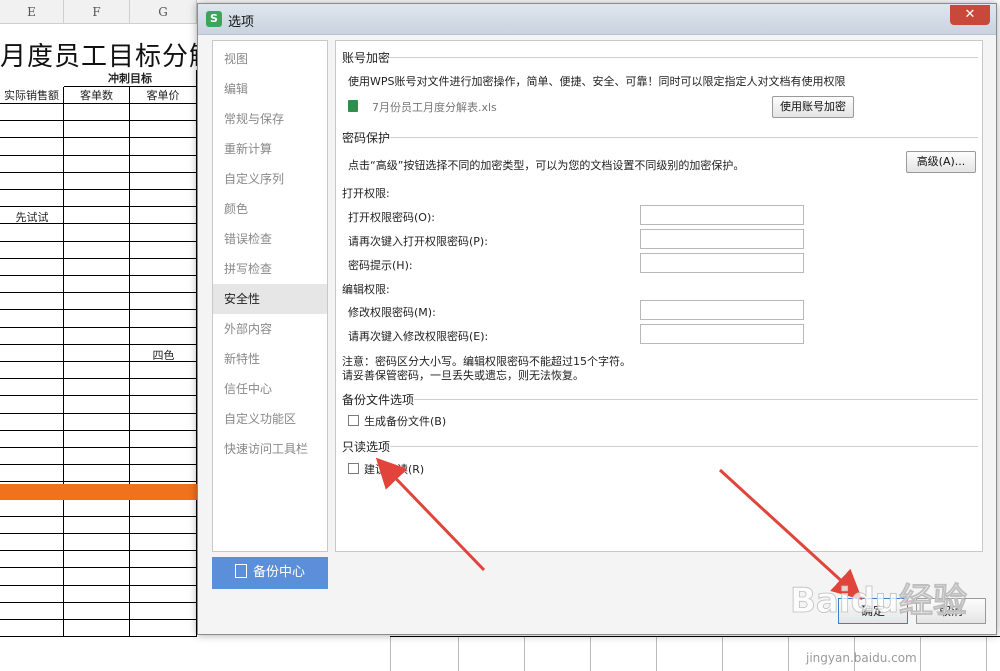 The width and height of the screenshot is (1000, 671). I want to click on nav-item-view: 视图, so click(270, 59).